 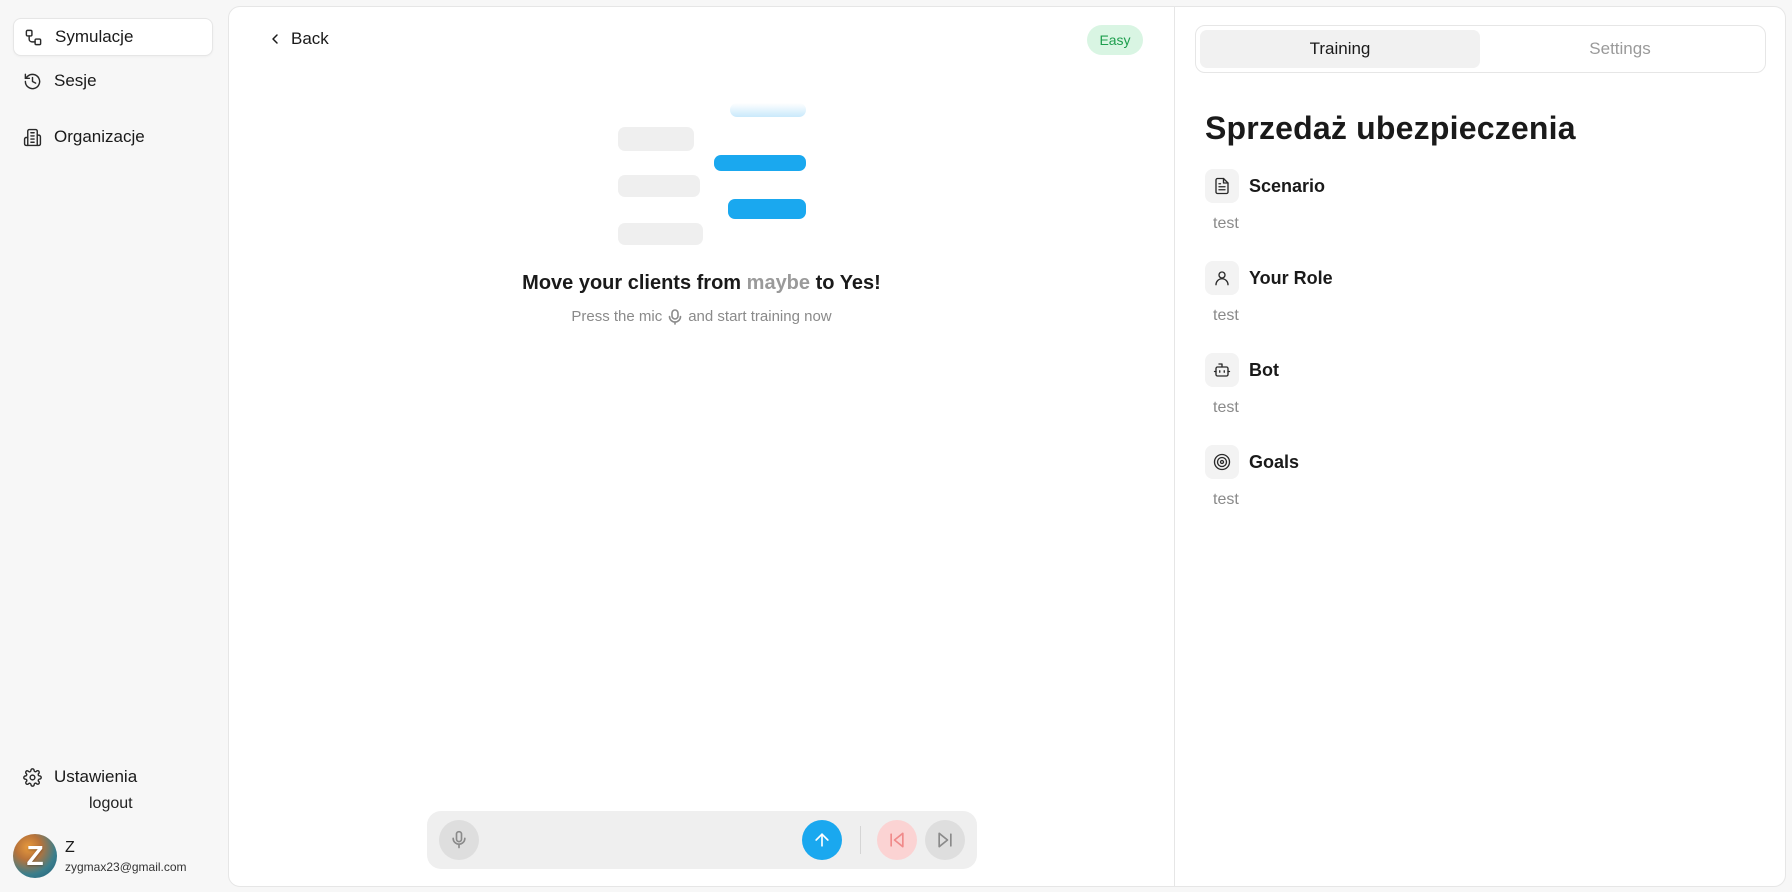 I want to click on skip-forward-button, so click(x=945, y=840).